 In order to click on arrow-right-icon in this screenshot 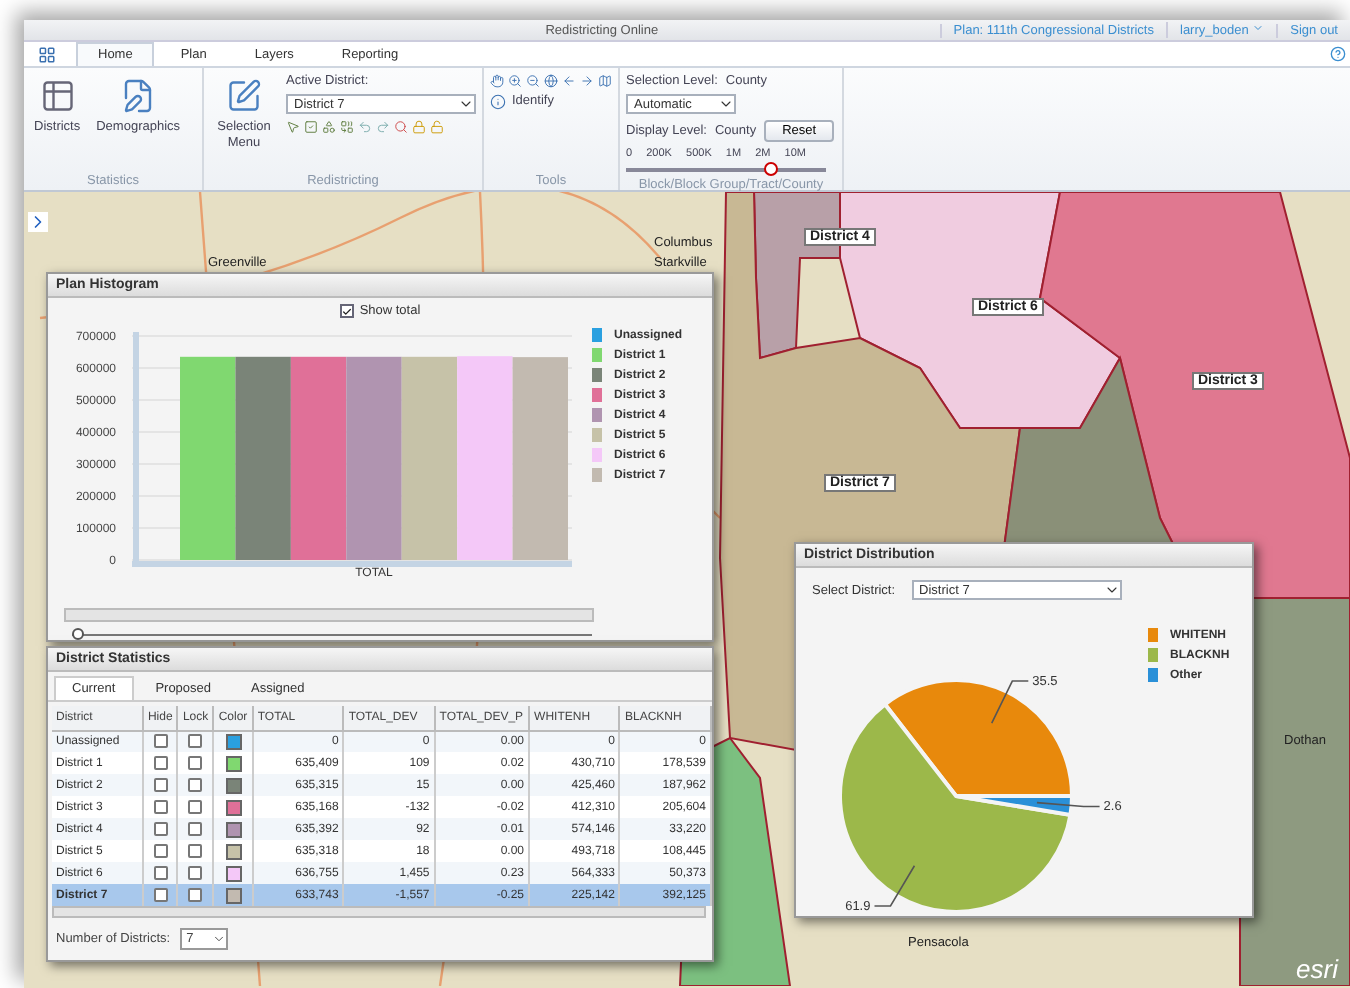, I will do `click(587, 81)`.